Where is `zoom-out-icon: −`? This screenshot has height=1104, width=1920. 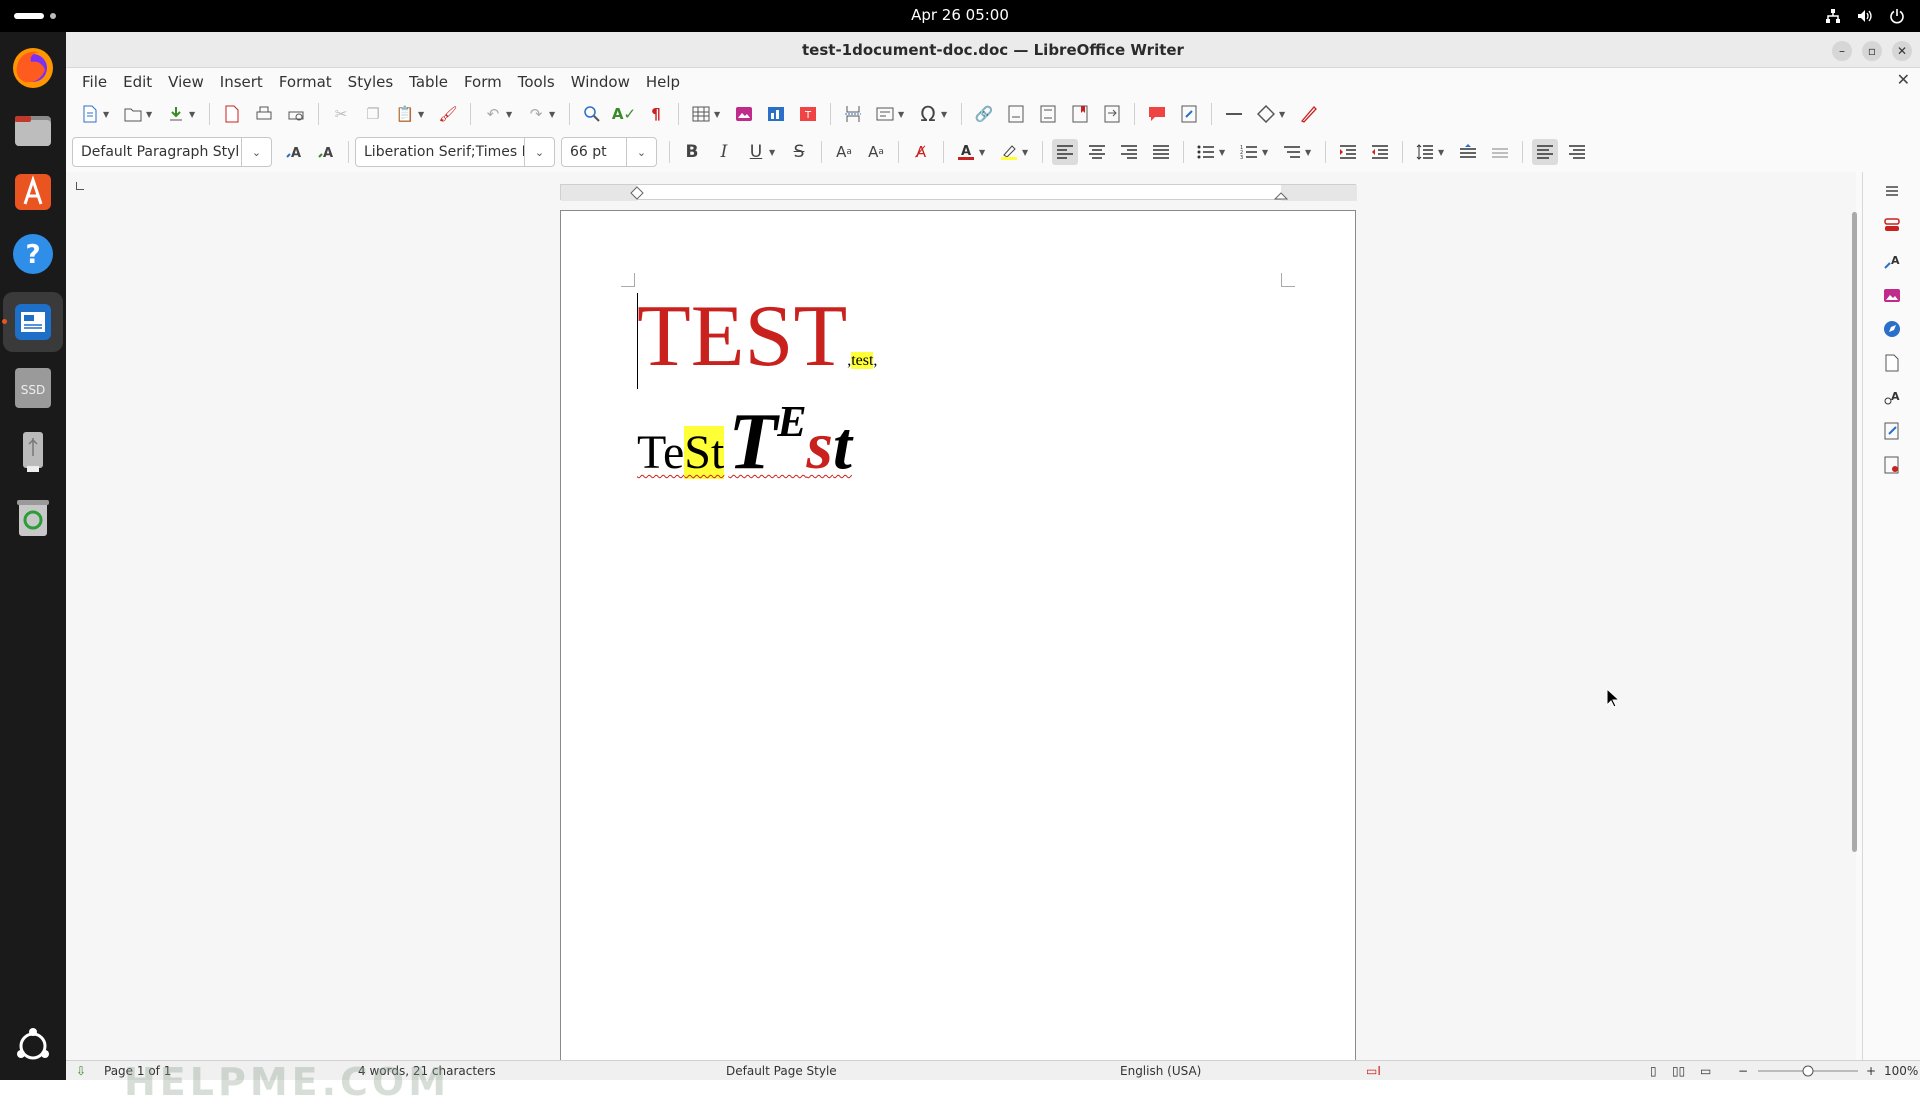
zoom-out-icon: − is located at coordinates (1743, 1071).